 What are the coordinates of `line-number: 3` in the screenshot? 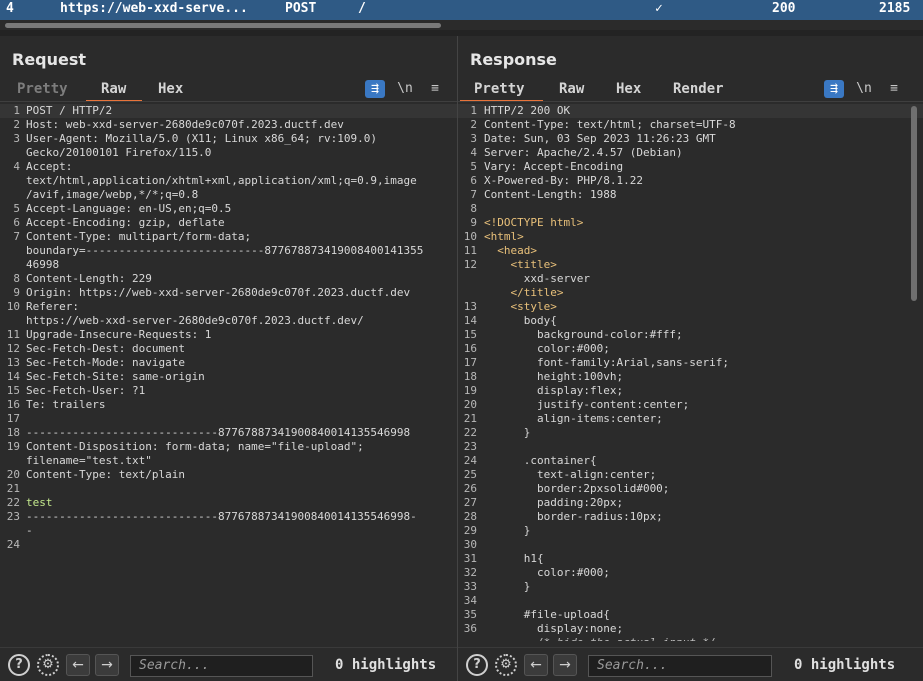 It's located at (473, 138).